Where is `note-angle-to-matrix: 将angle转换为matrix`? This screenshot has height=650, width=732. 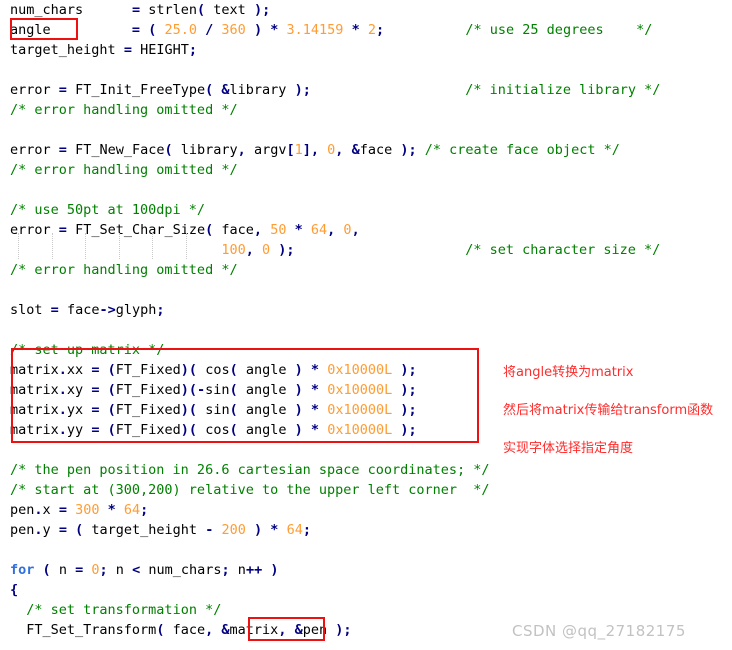 note-angle-to-matrix: 将angle转换为matrix is located at coordinates (568, 372).